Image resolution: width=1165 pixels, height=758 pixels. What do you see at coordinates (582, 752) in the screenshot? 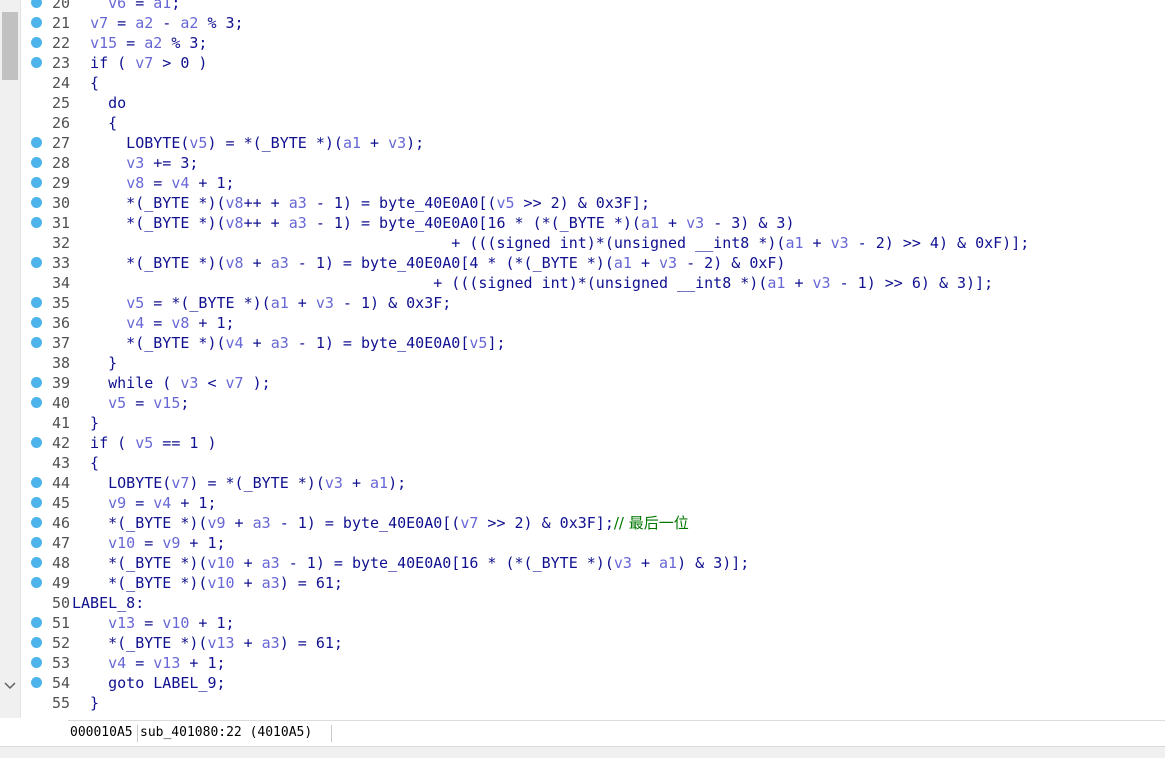
I see `horizontal-scrollbar` at bounding box center [582, 752].